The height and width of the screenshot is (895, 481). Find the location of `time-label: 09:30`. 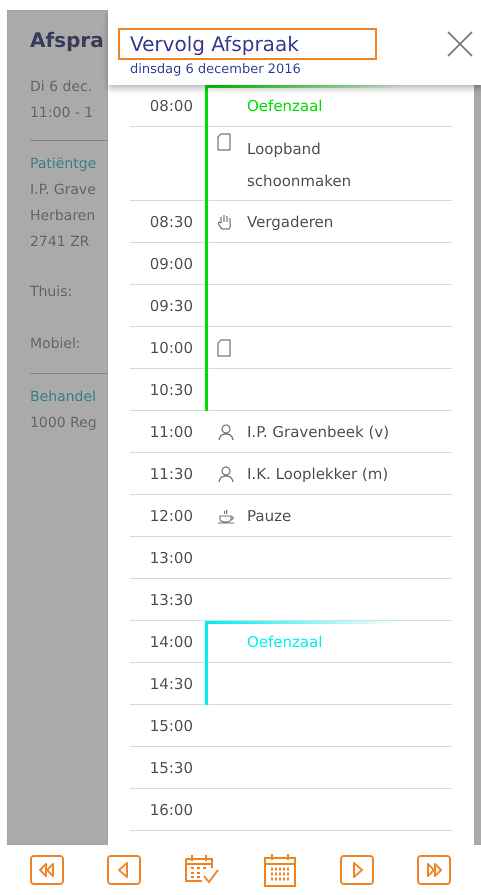

time-label: 09:30 is located at coordinates (171, 305).